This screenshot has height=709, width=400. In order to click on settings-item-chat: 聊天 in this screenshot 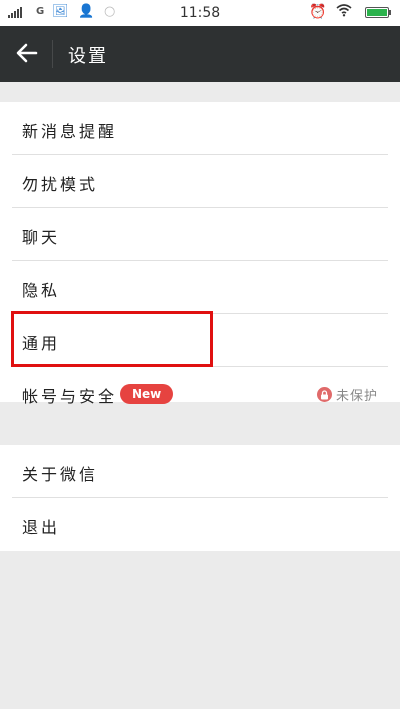, I will do `click(200, 234)`.